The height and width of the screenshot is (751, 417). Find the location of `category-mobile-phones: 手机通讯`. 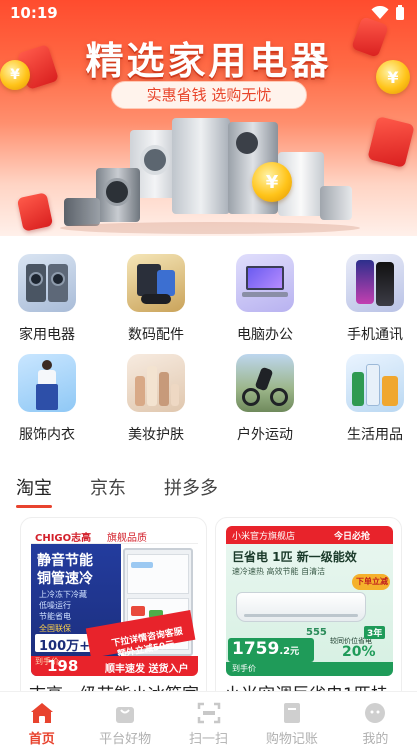

category-mobile-phones: 手机通讯 is located at coordinates (373, 299).